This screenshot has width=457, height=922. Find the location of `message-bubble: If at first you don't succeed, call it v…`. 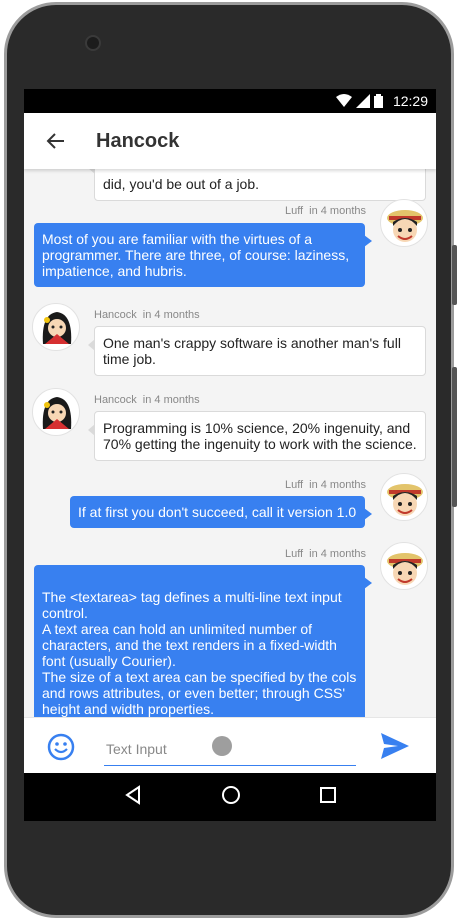

message-bubble: If at first you don't succeed, call it v… is located at coordinates (221, 512).